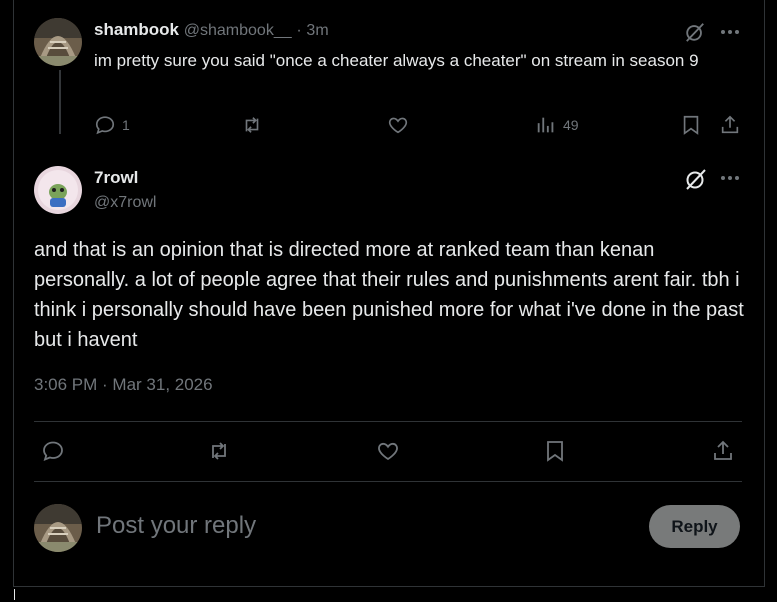 The height and width of the screenshot is (602, 777). What do you see at coordinates (116, 178) in the screenshot?
I see `display-name: 7rowl` at bounding box center [116, 178].